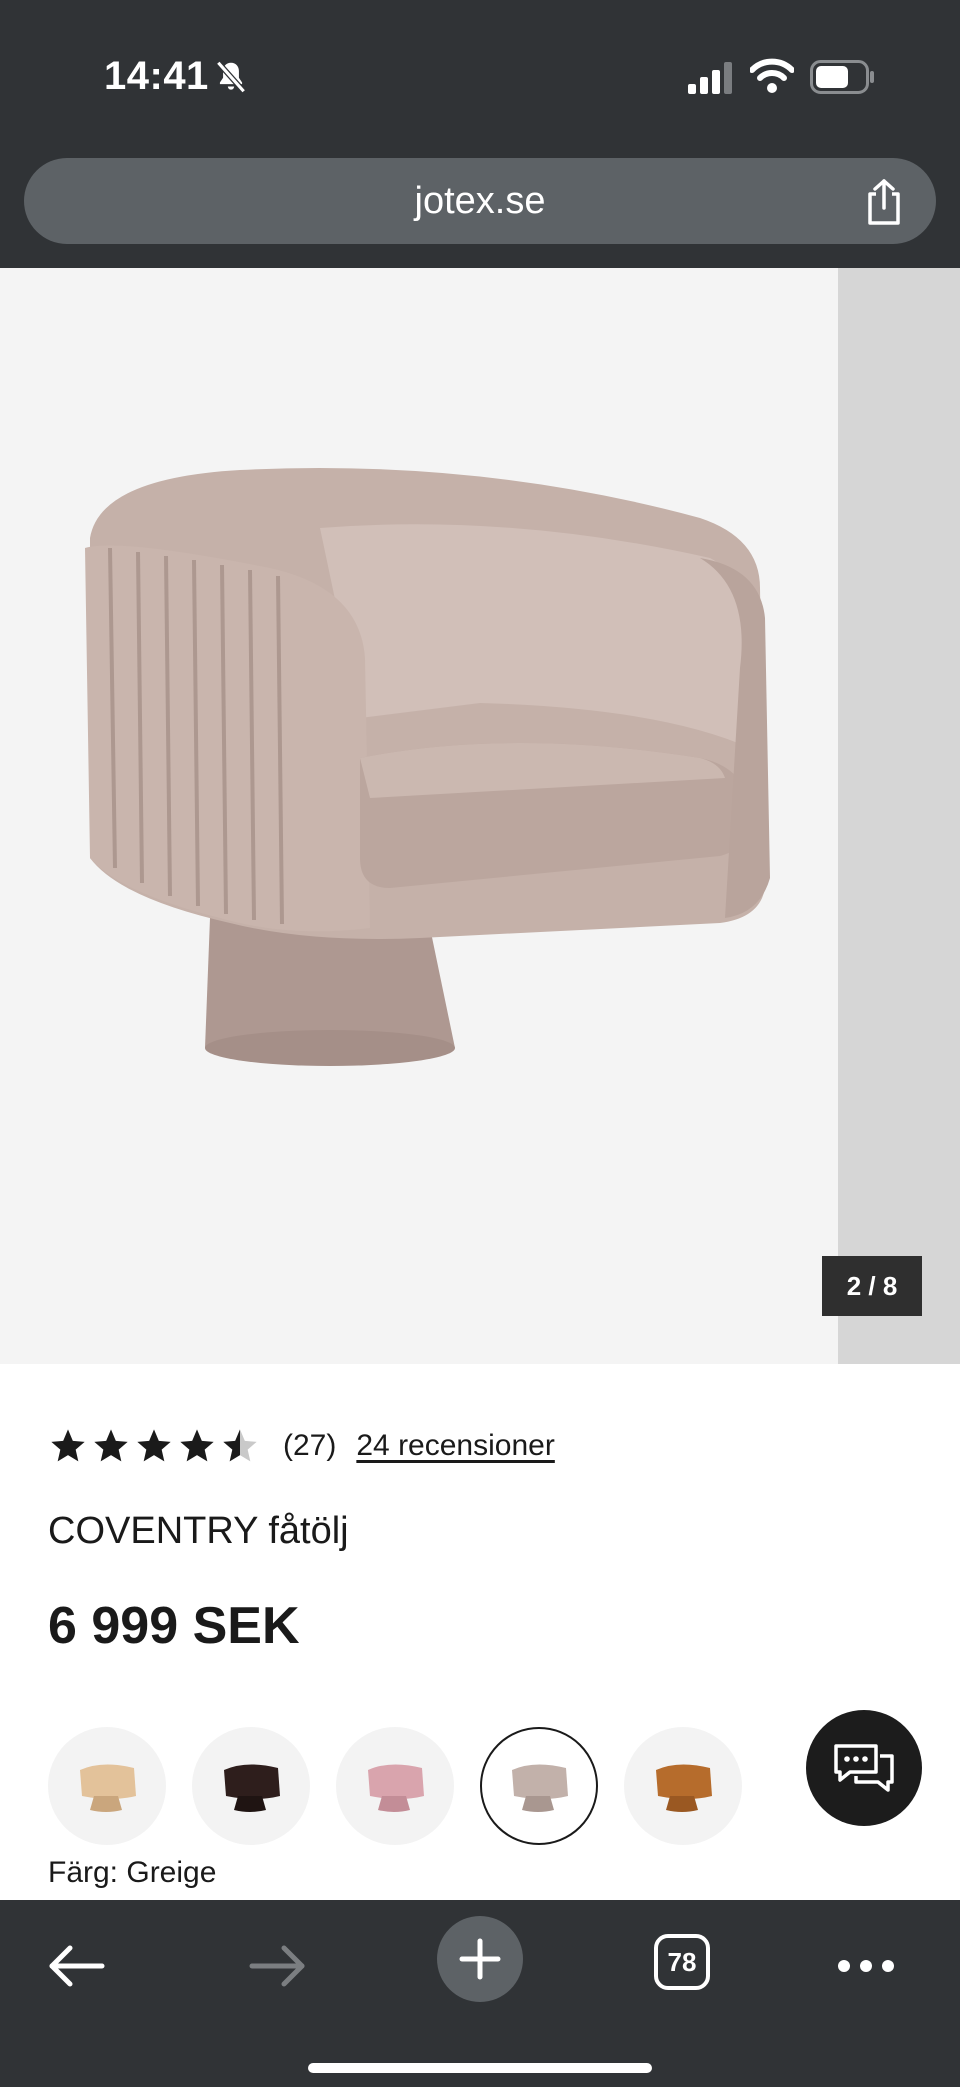  I want to click on chair-thumbnail-pink, so click(396, 1788).